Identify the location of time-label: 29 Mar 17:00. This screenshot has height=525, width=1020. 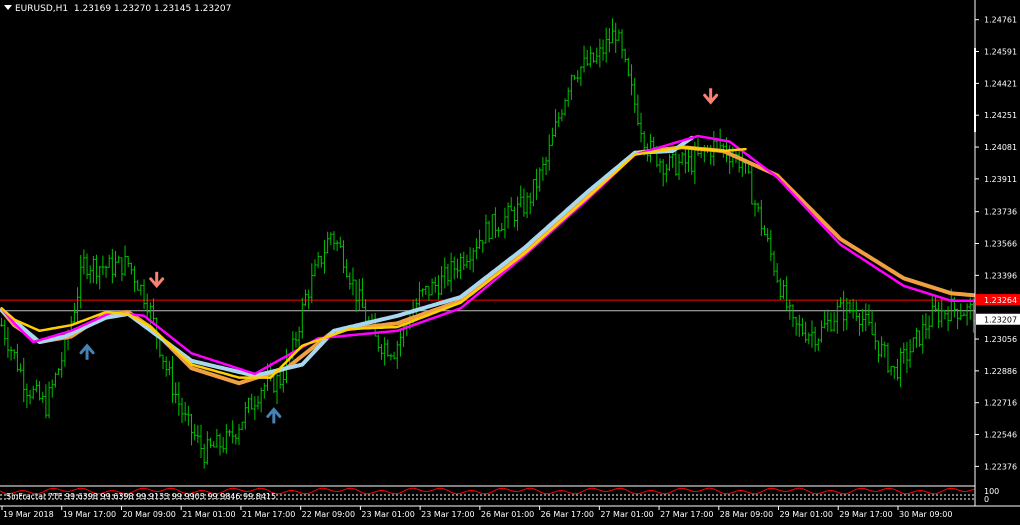
(865, 514).